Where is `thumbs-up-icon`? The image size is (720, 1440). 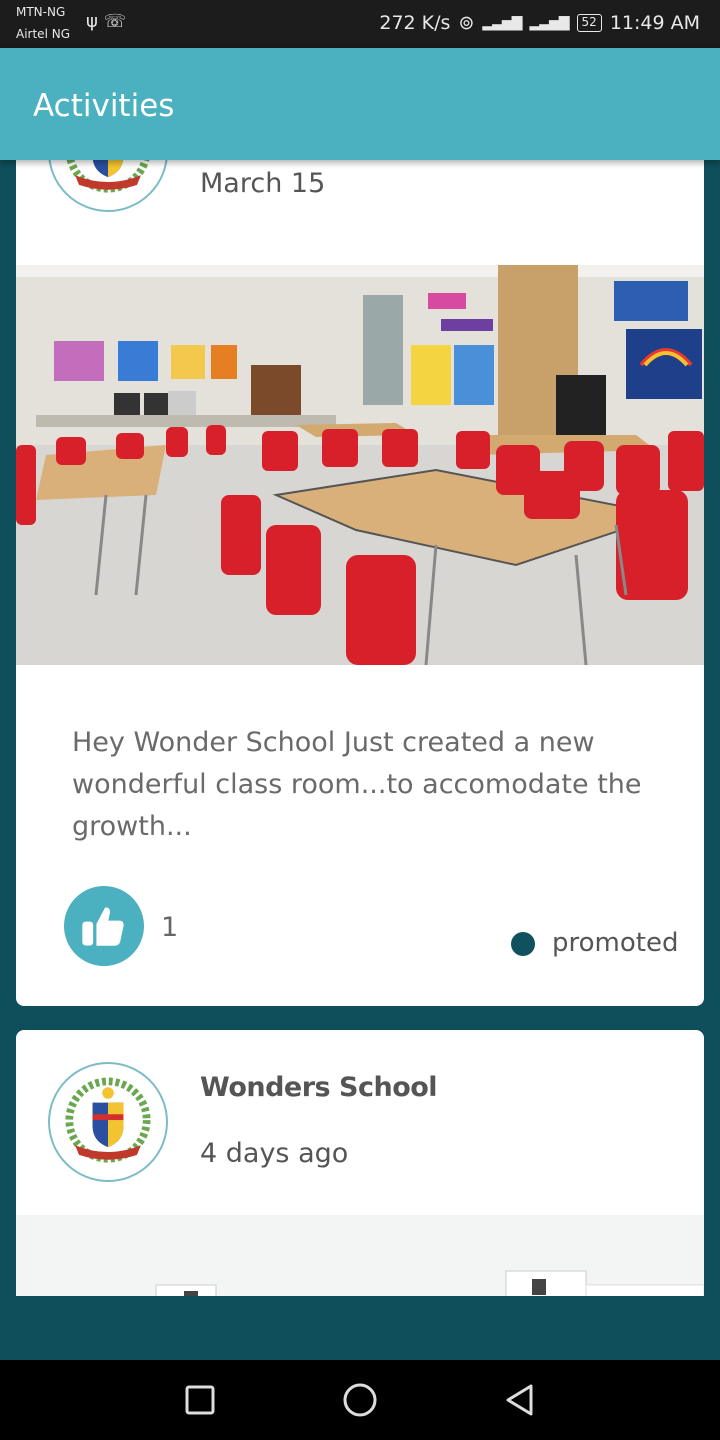 thumbs-up-icon is located at coordinates (103, 926).